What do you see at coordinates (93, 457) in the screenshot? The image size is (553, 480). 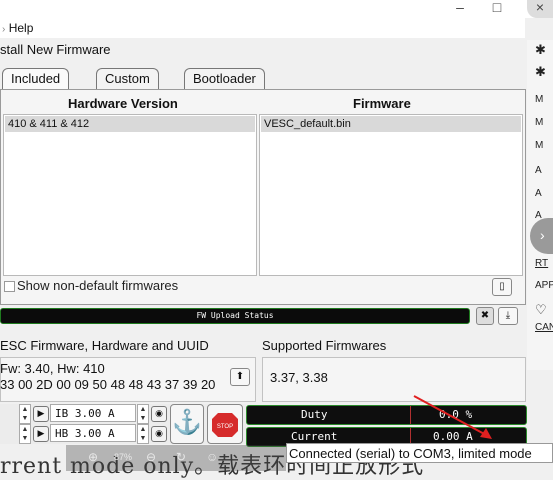 I see `zoom-in-icon: ⊕` at bounding box center [93, 457].